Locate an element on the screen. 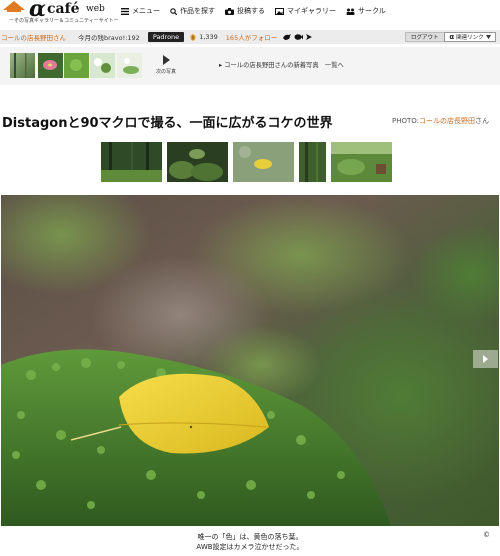  caption-line-1: 唯一の「色」は、黄色の落ち葉。 is located at coordinates (250, 537).